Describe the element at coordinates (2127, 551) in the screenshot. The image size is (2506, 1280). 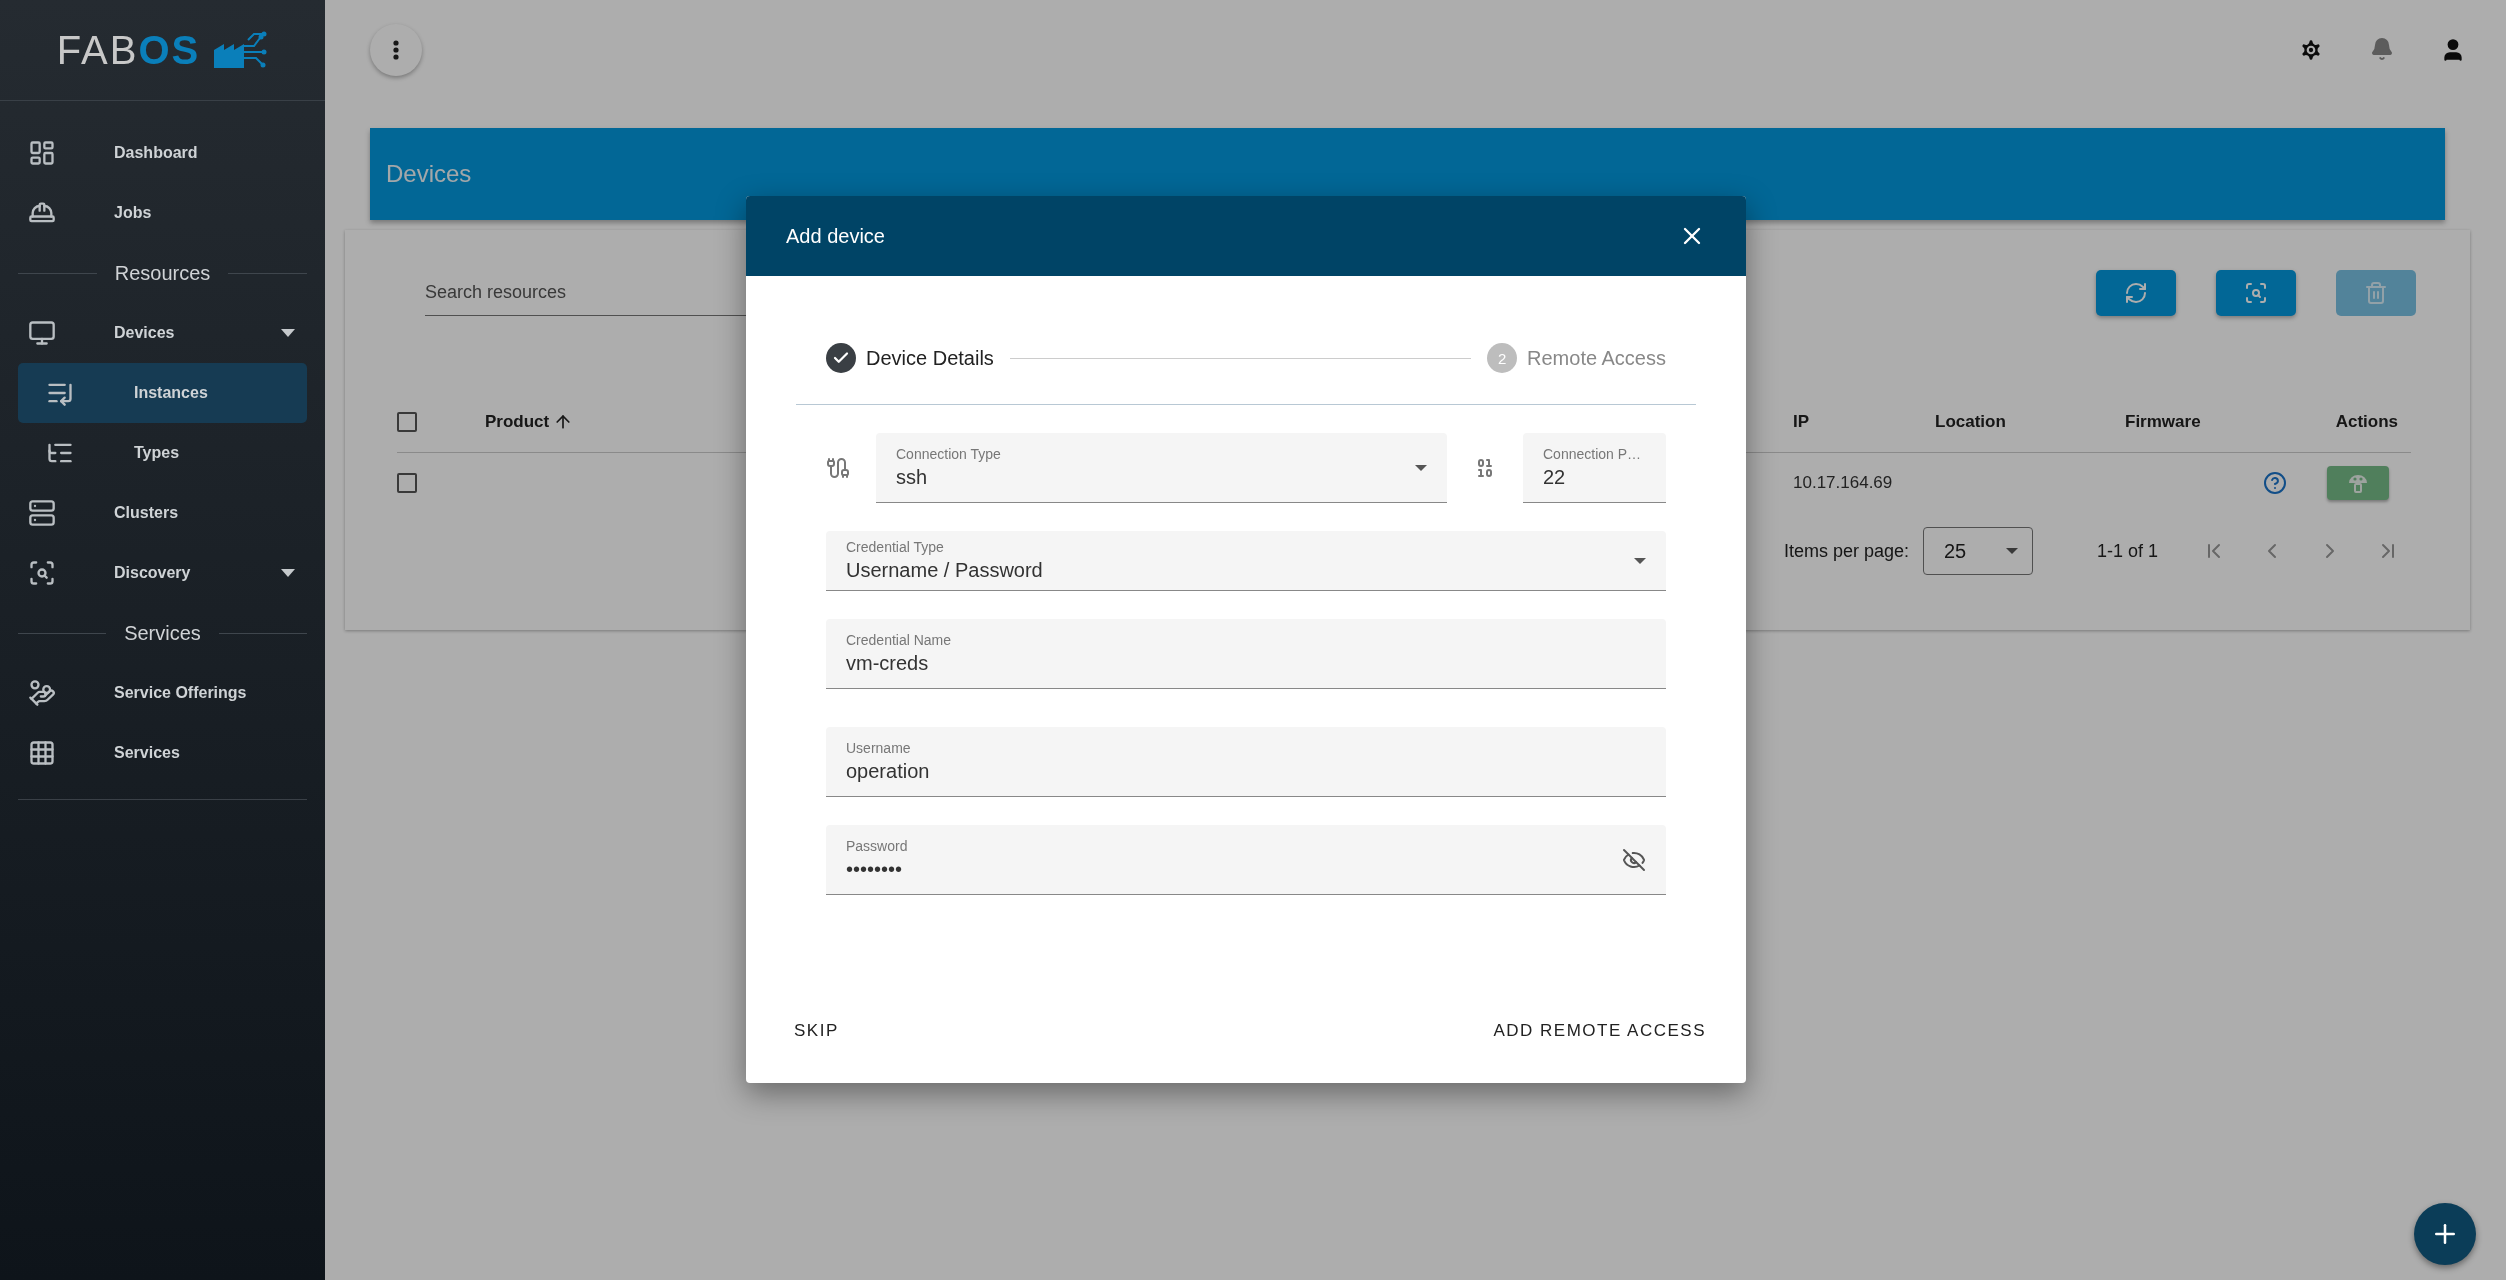
I see `page-range: 1-1 of 1` at that location.